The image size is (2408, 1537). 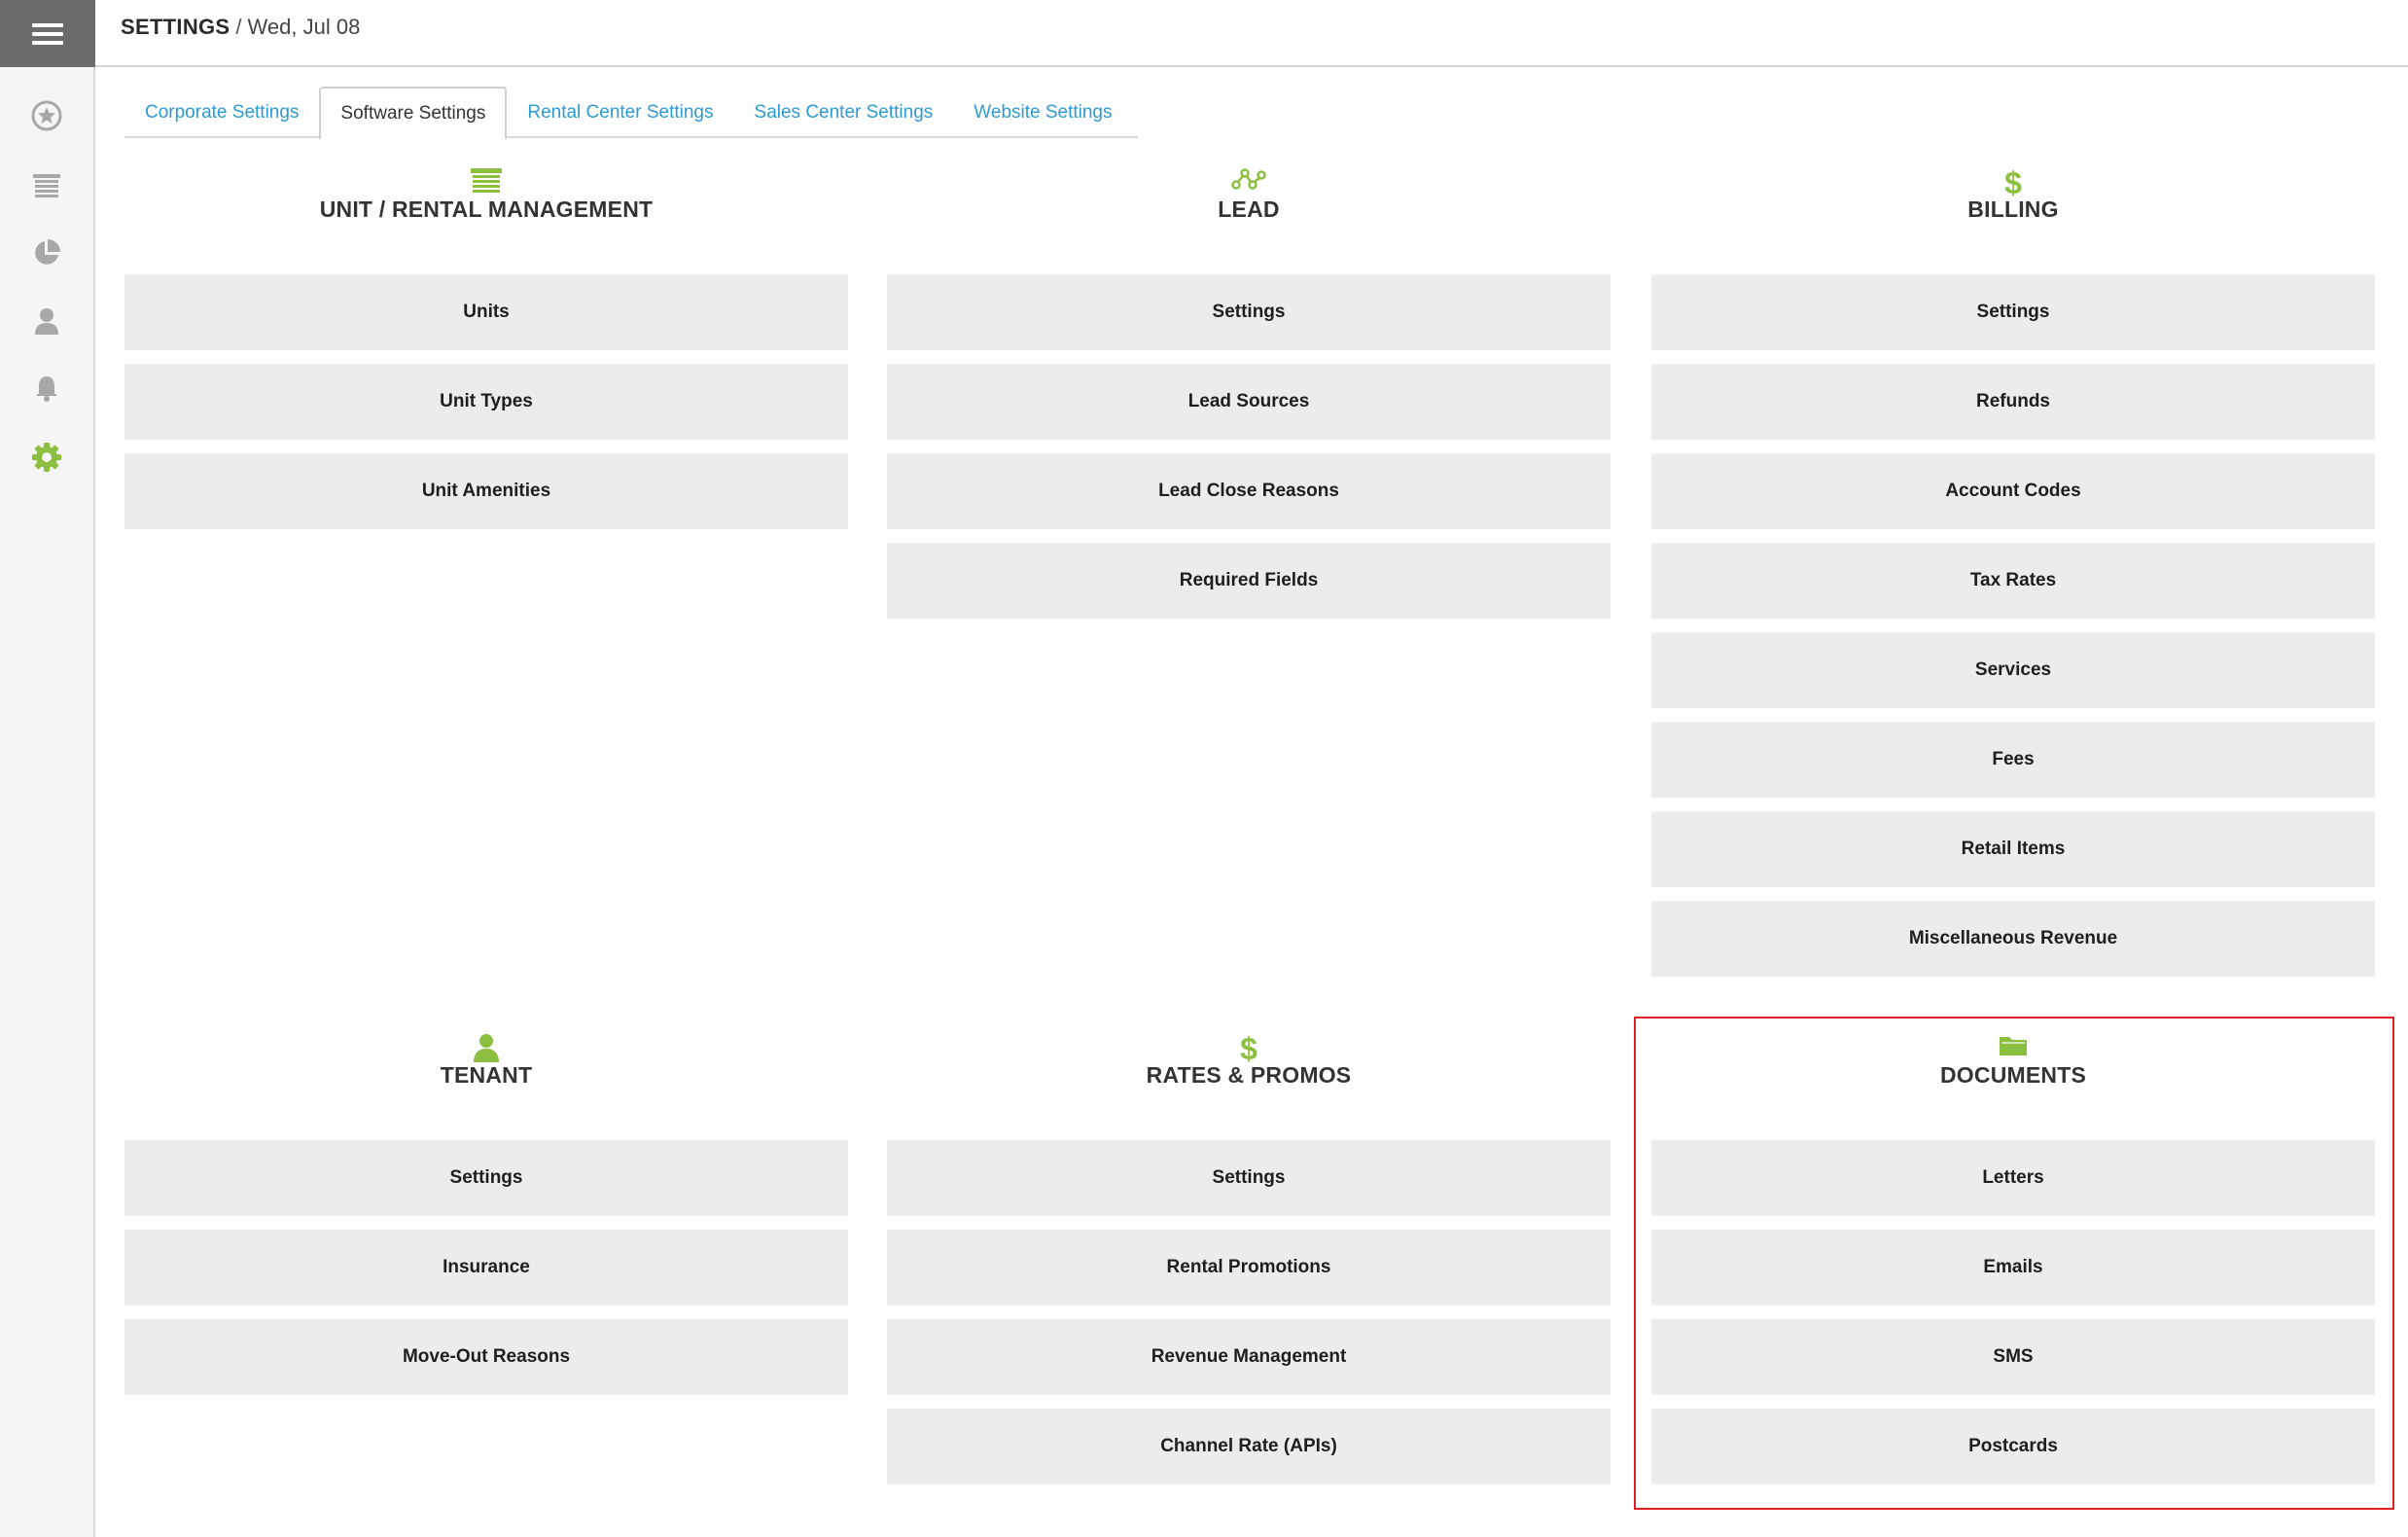 What do you see at coordinates (2013, 491) in the screenshot?
I see `account-codes-button: Account Codes` at bounding box center [2013, 491].